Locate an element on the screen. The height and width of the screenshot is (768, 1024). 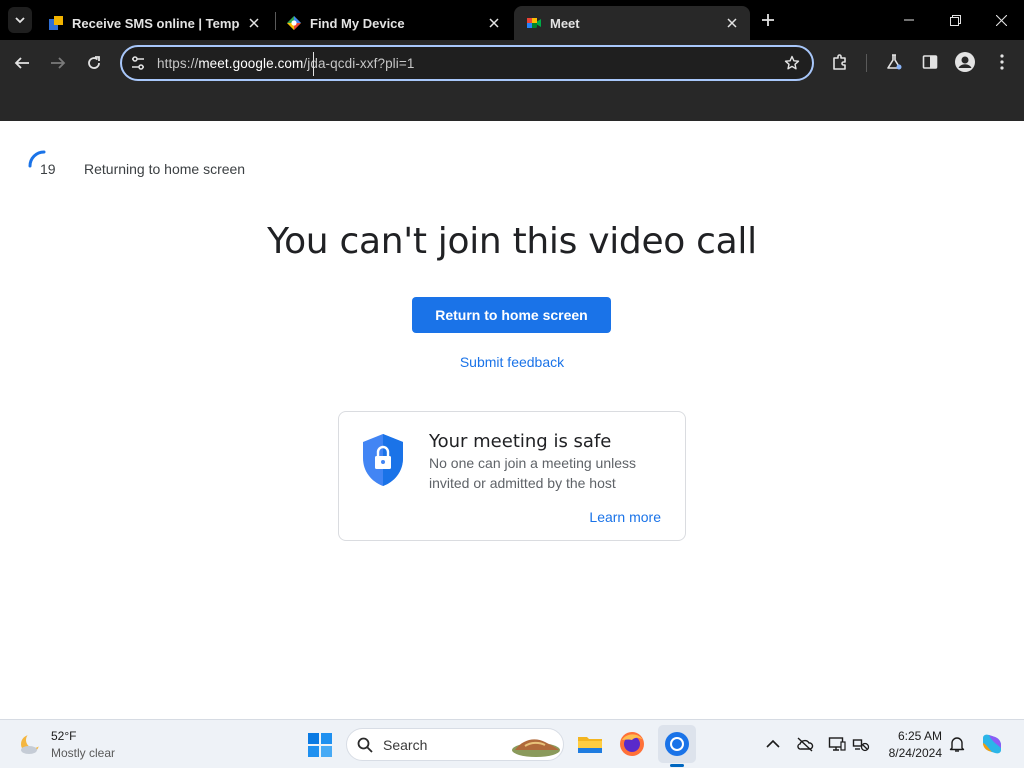
new-tab-icon is located at coordinates (768, 20).